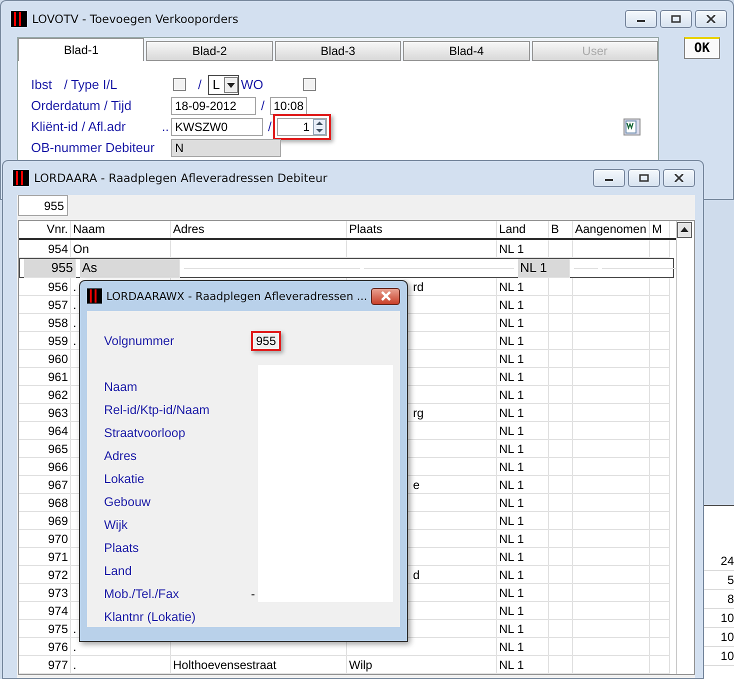 This screenshot has height=679, width=734. Describe the element at coordinates (213, 105) in the screenshot. I see `date-field: 18-09-2012` at that location.